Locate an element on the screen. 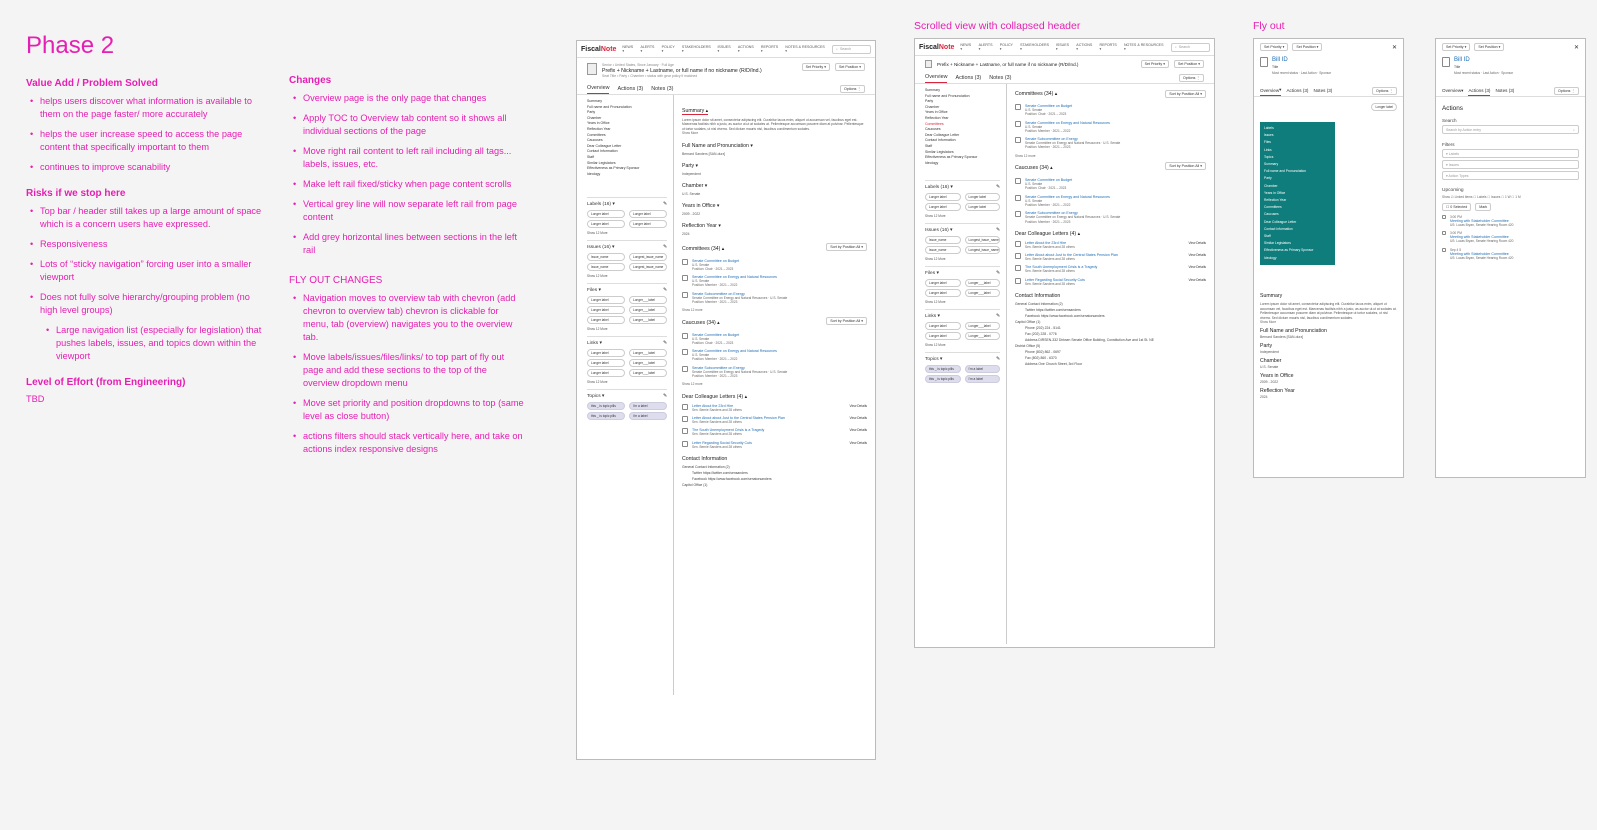 This screenshot has width=1597, height=830. twitter-row: Twitter https://twitter.com/sensanders is located at coordinates (774, 473).